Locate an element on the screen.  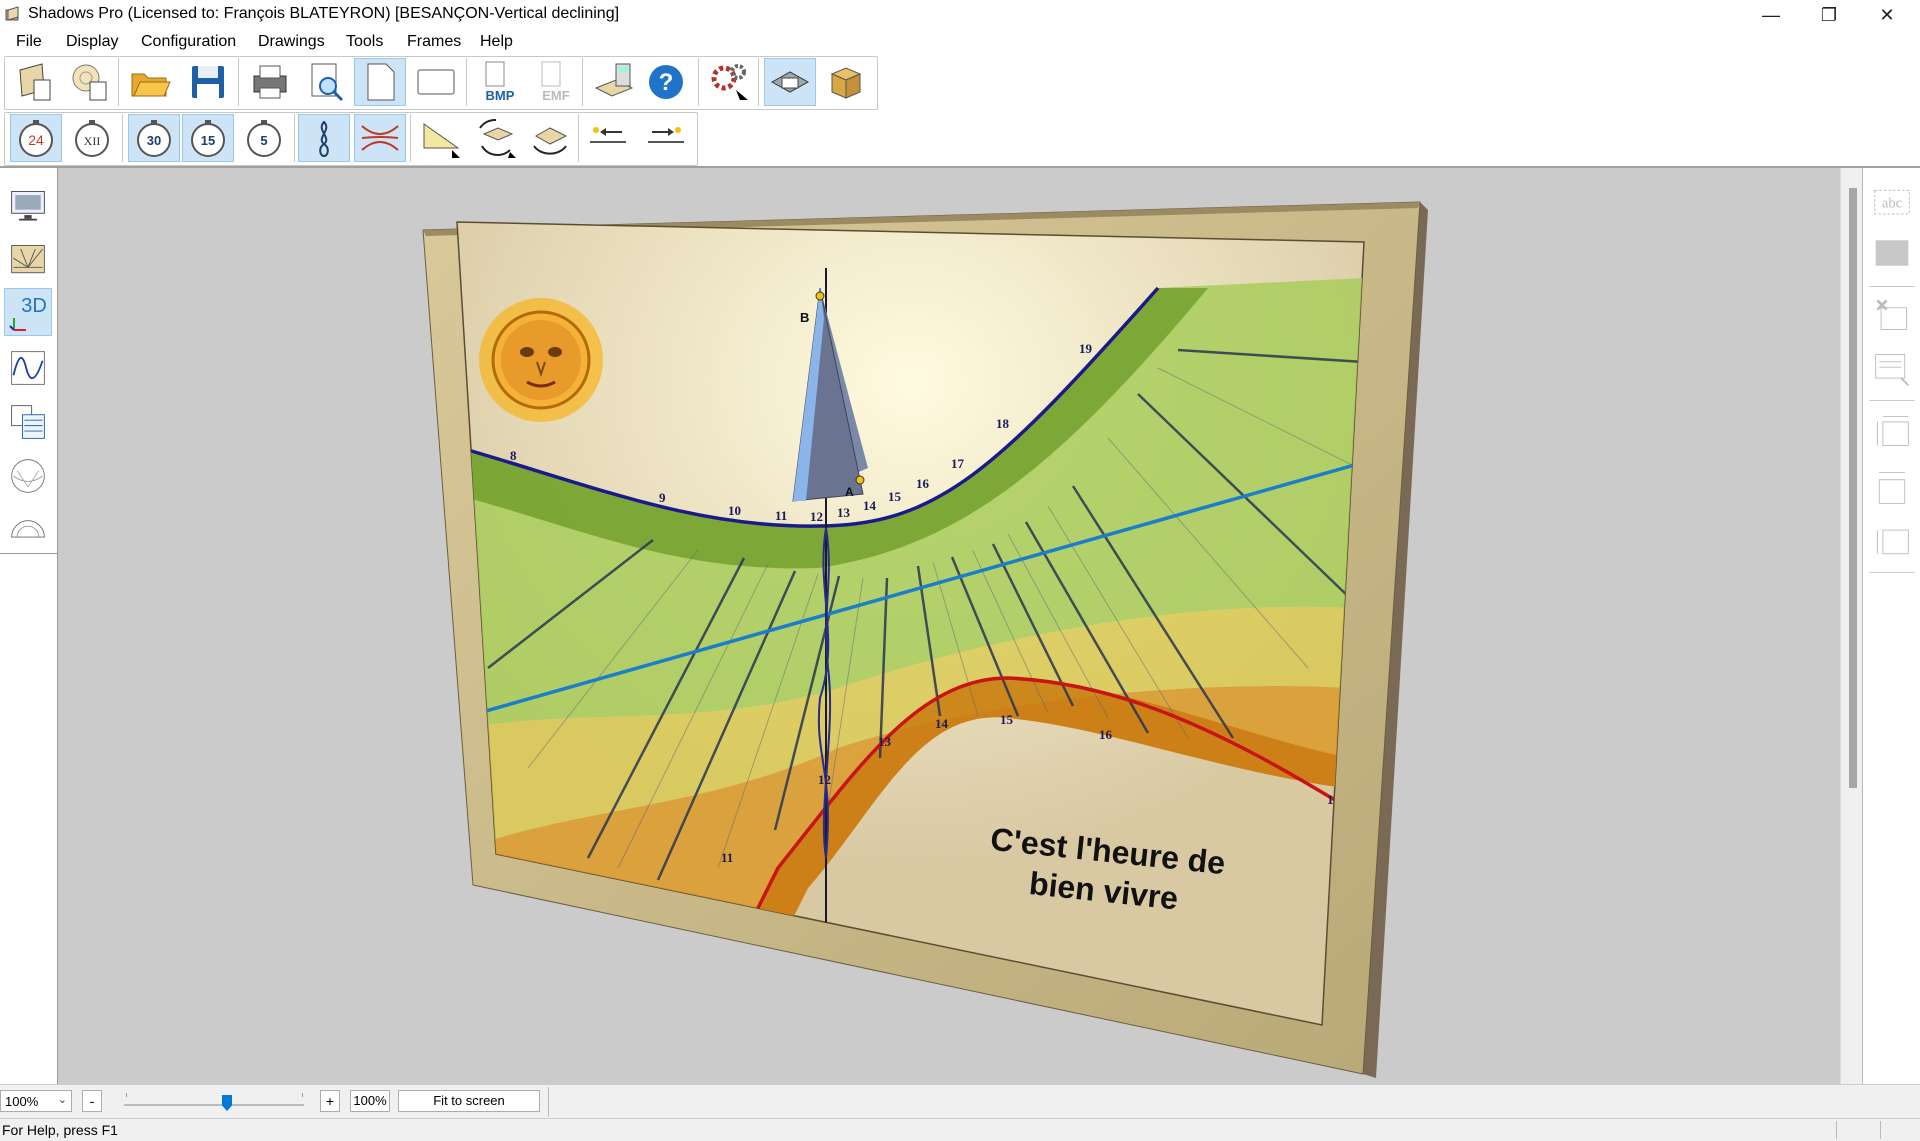
resize-width-button is located at coordinates (1892, 487).